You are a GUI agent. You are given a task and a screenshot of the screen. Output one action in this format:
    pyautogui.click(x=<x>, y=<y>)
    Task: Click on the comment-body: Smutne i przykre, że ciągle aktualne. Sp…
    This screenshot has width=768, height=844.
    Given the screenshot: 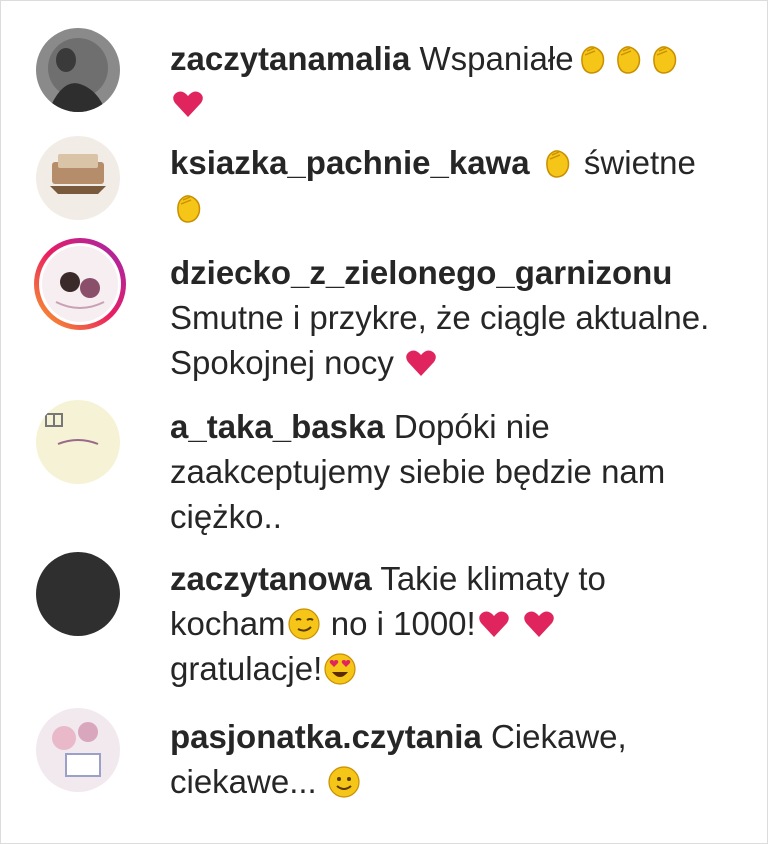 What is the action you would take?
    pyautogui.click(x=440, y=340)
    